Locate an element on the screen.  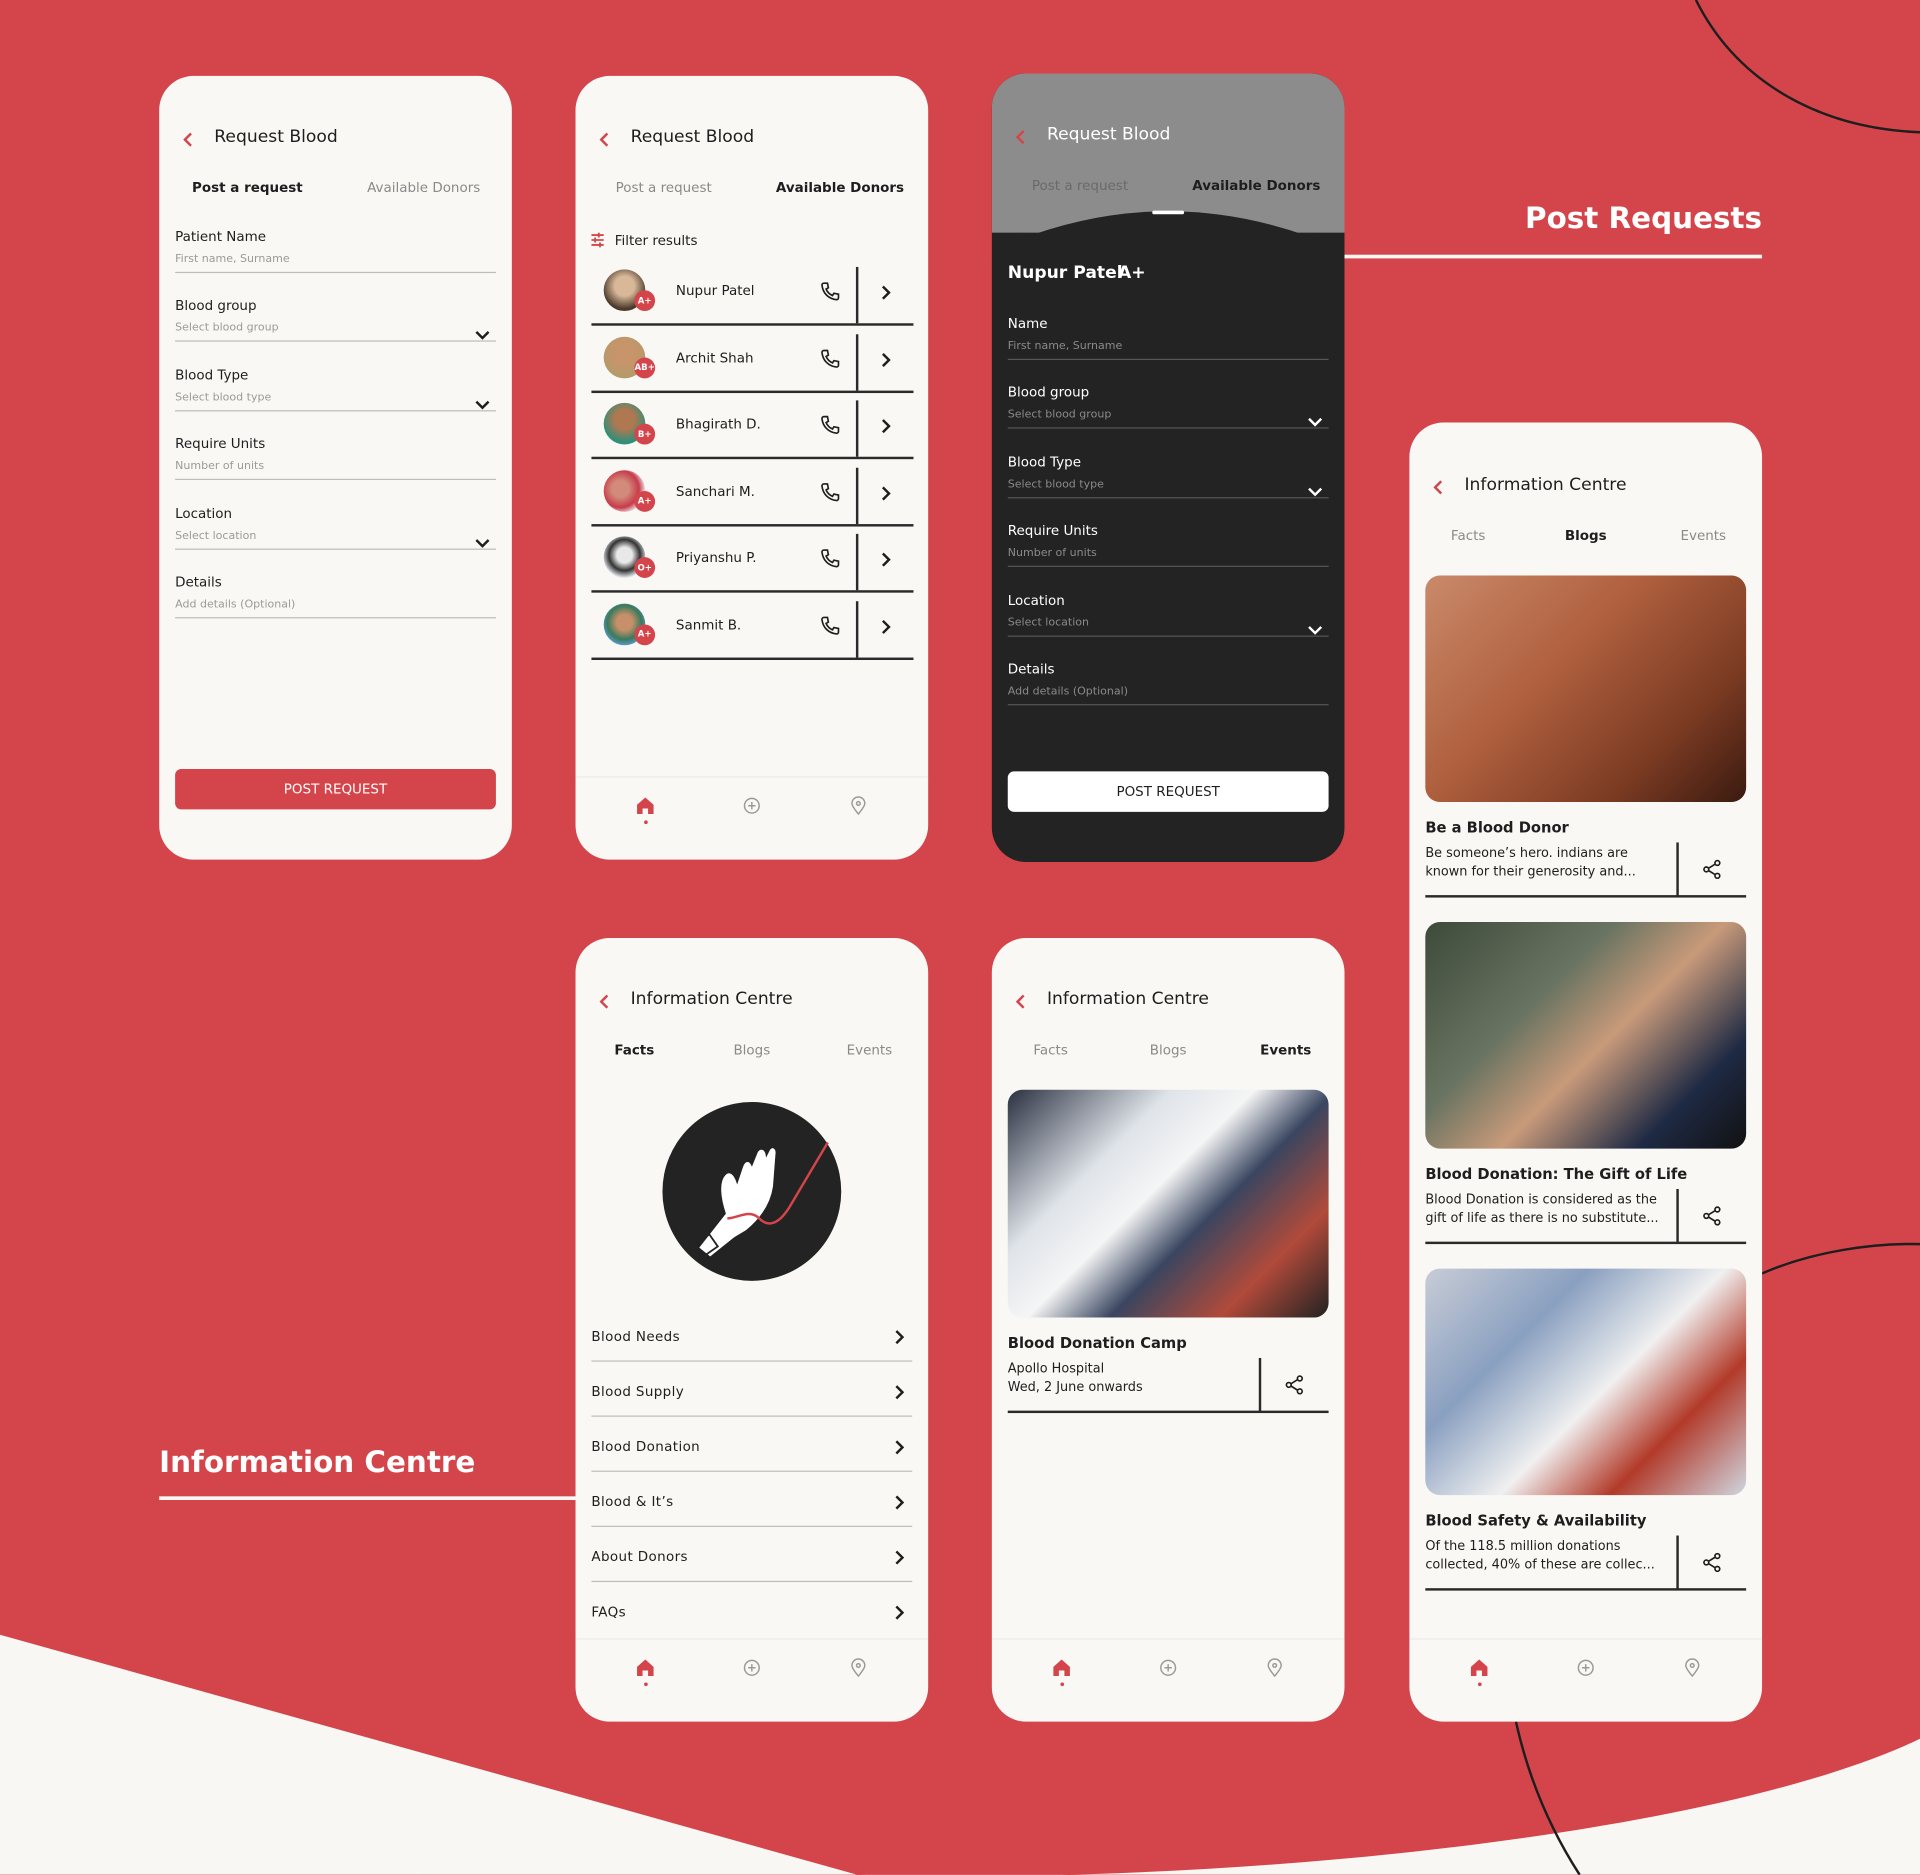
blog-title: Be a Blood Donor is located at coordinates (1496, 827).